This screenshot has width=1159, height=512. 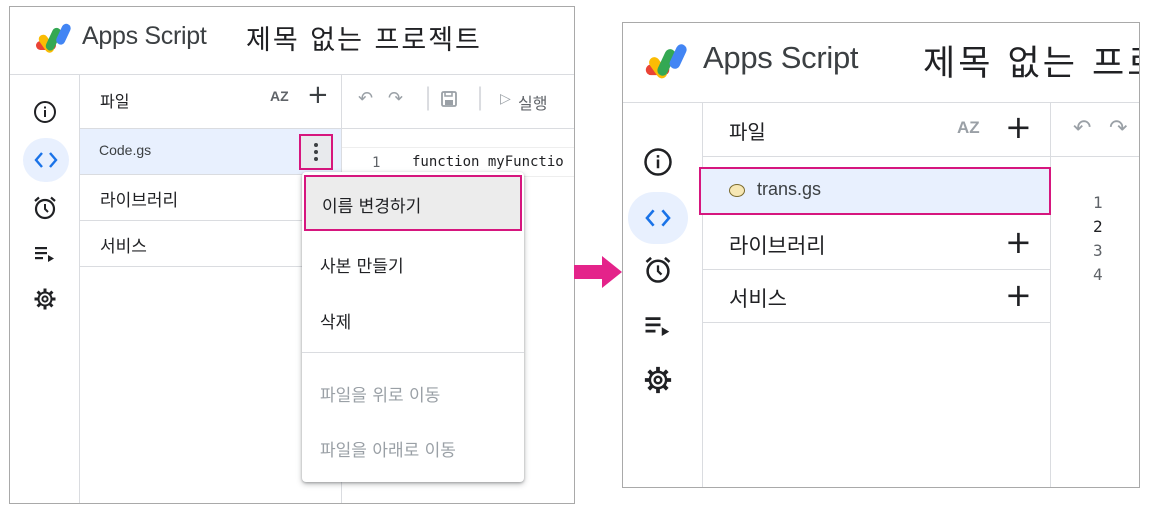 I want to click on unsaved-dot-icon, so click(x=737, y=190).